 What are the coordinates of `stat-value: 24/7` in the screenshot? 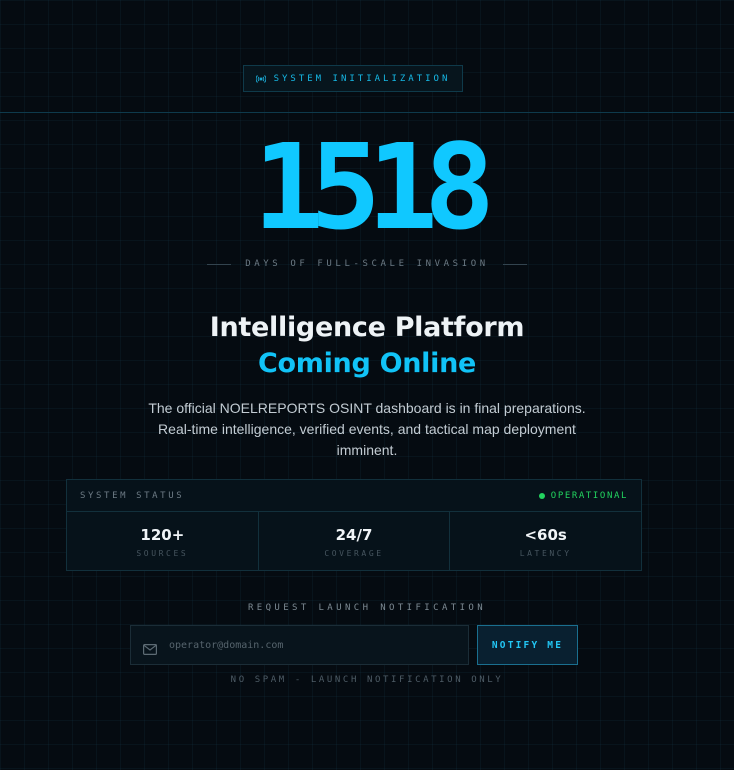 It's located at (354, 534).